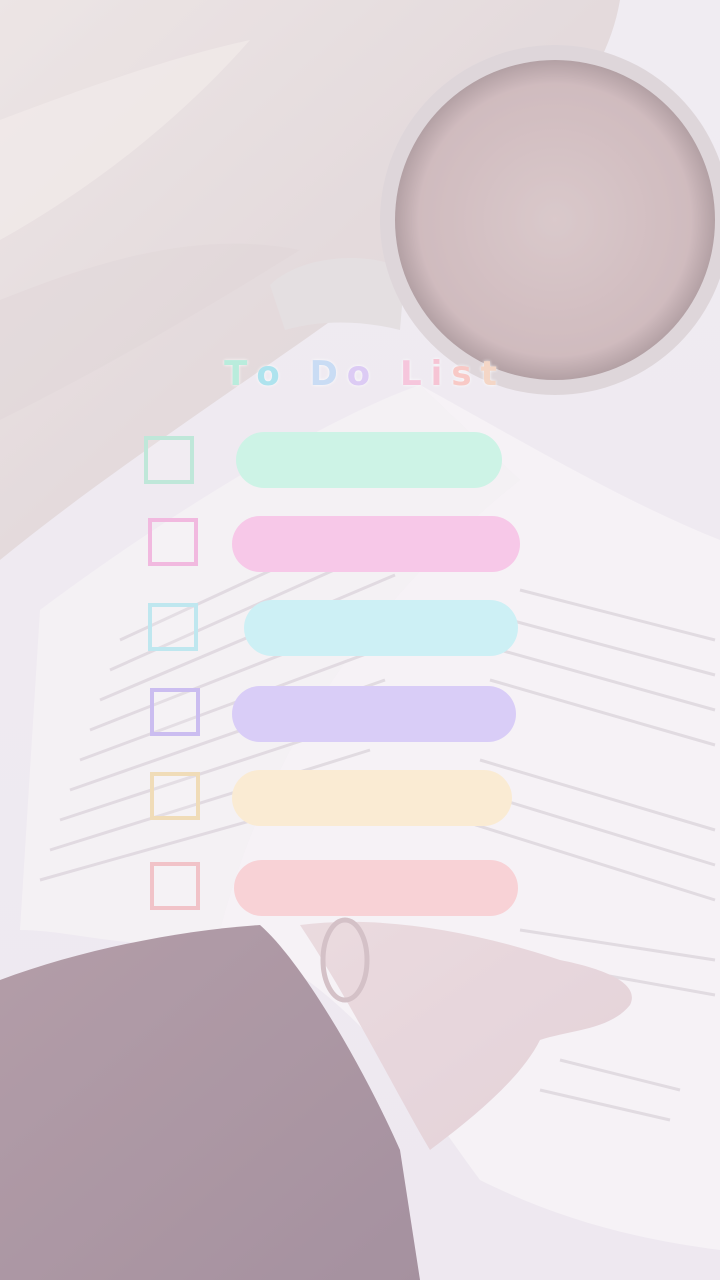 The image size is (720, 1280). Describe the element at coordinates (240, 374) in the screenshot. I see `title-letter: T` at that location.